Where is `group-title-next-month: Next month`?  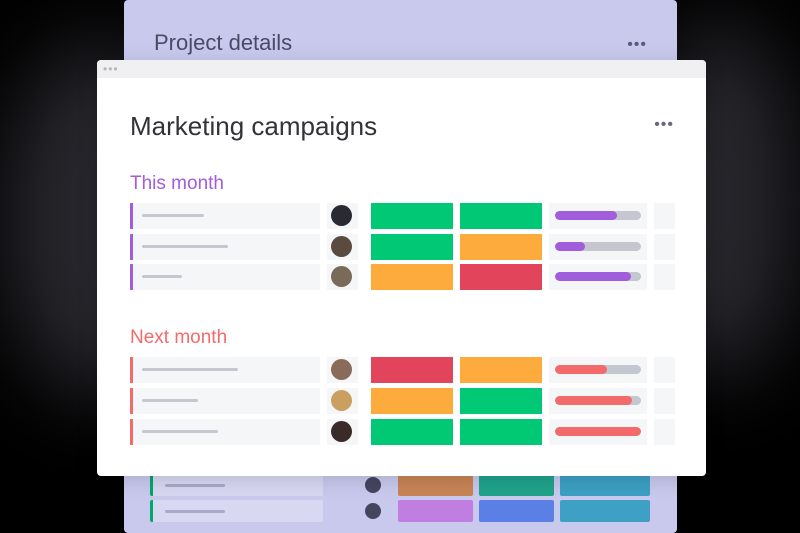
group-title-next-month: Next month is located at coordinates (178, 338).